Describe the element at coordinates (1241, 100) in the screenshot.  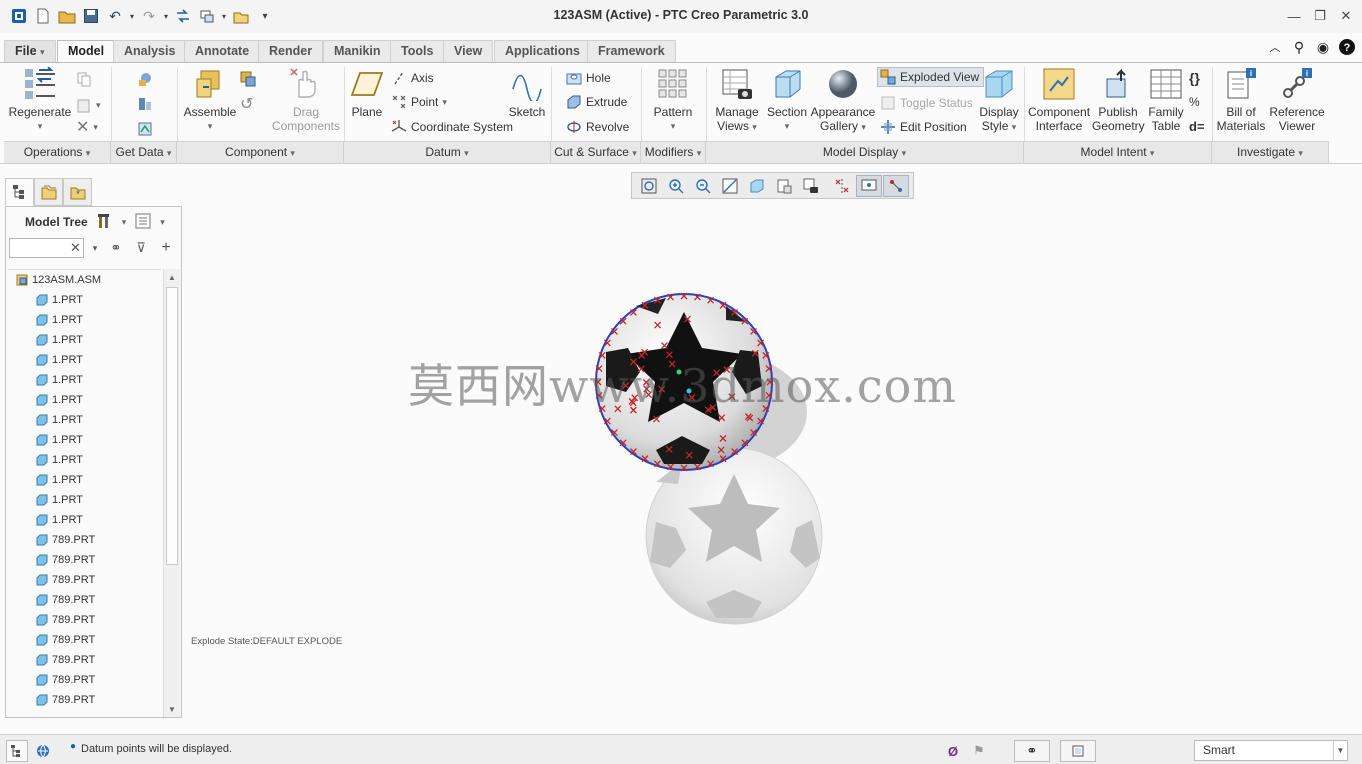
I see `bill-of-materials-button: i Bill of Materials` at that location.